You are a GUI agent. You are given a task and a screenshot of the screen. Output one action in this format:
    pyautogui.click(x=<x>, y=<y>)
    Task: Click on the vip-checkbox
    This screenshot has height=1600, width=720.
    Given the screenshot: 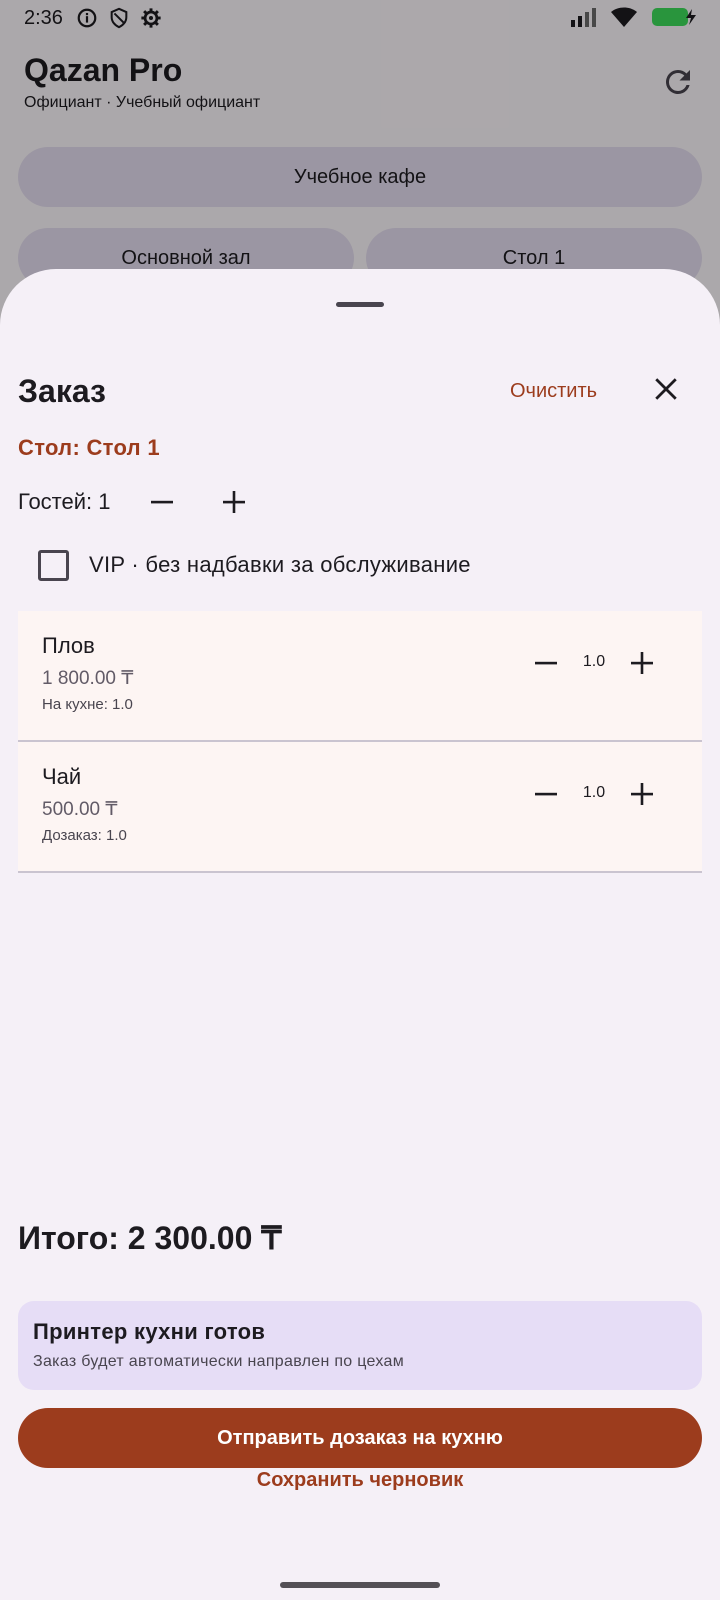 What is the action you would take?
    pyautogui.click(x=53, y=565)
    